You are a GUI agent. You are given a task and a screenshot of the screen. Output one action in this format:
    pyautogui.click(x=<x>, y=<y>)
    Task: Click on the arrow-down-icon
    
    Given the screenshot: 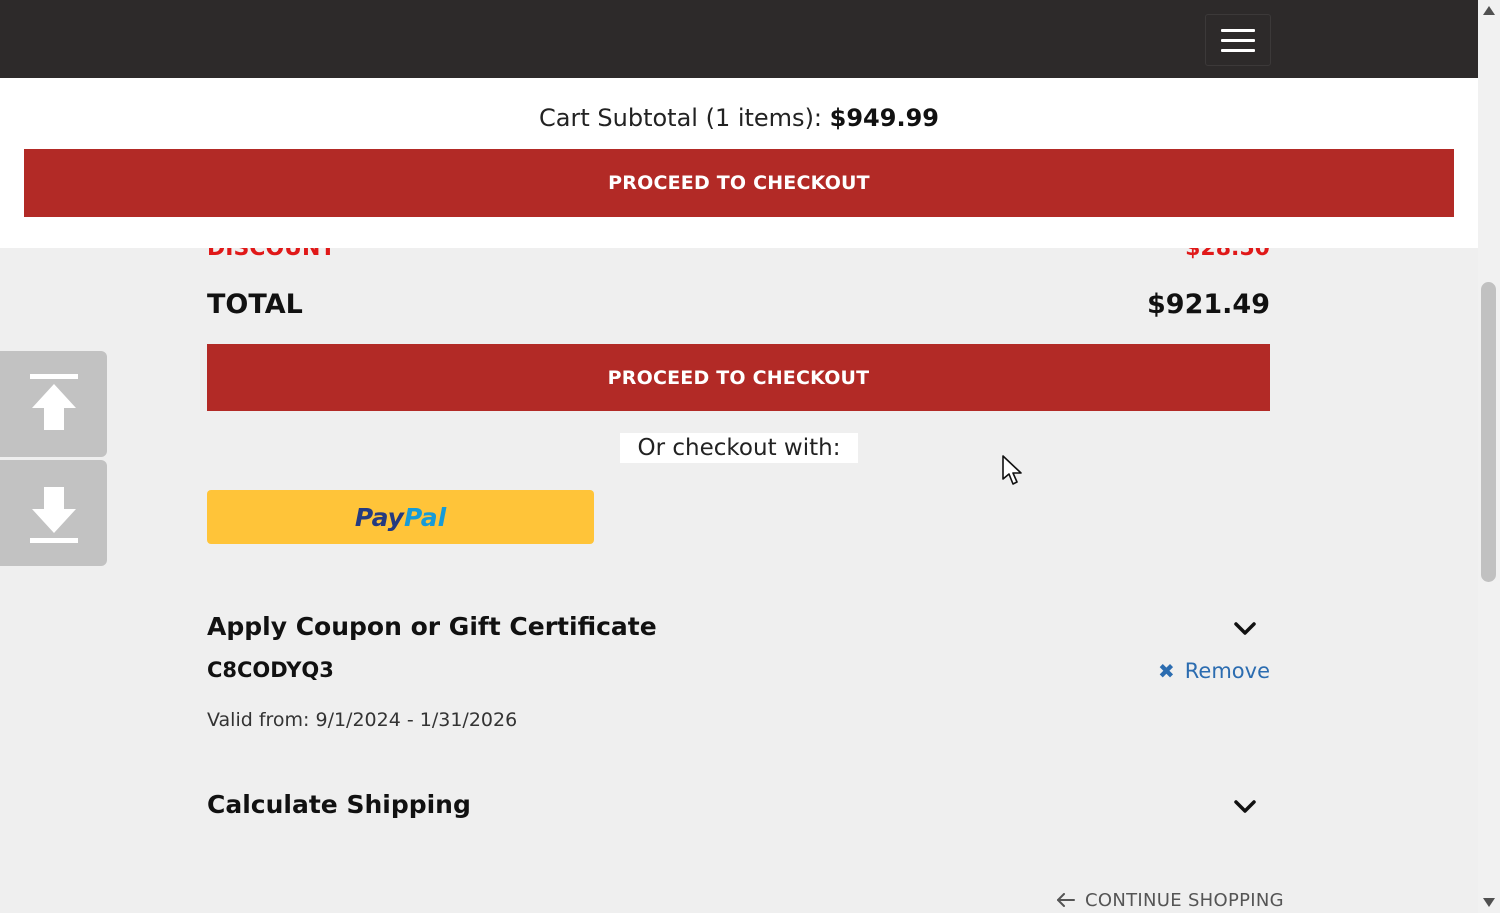 What is the action you would take?
    pyautogui.click(x=53, y=515)
    